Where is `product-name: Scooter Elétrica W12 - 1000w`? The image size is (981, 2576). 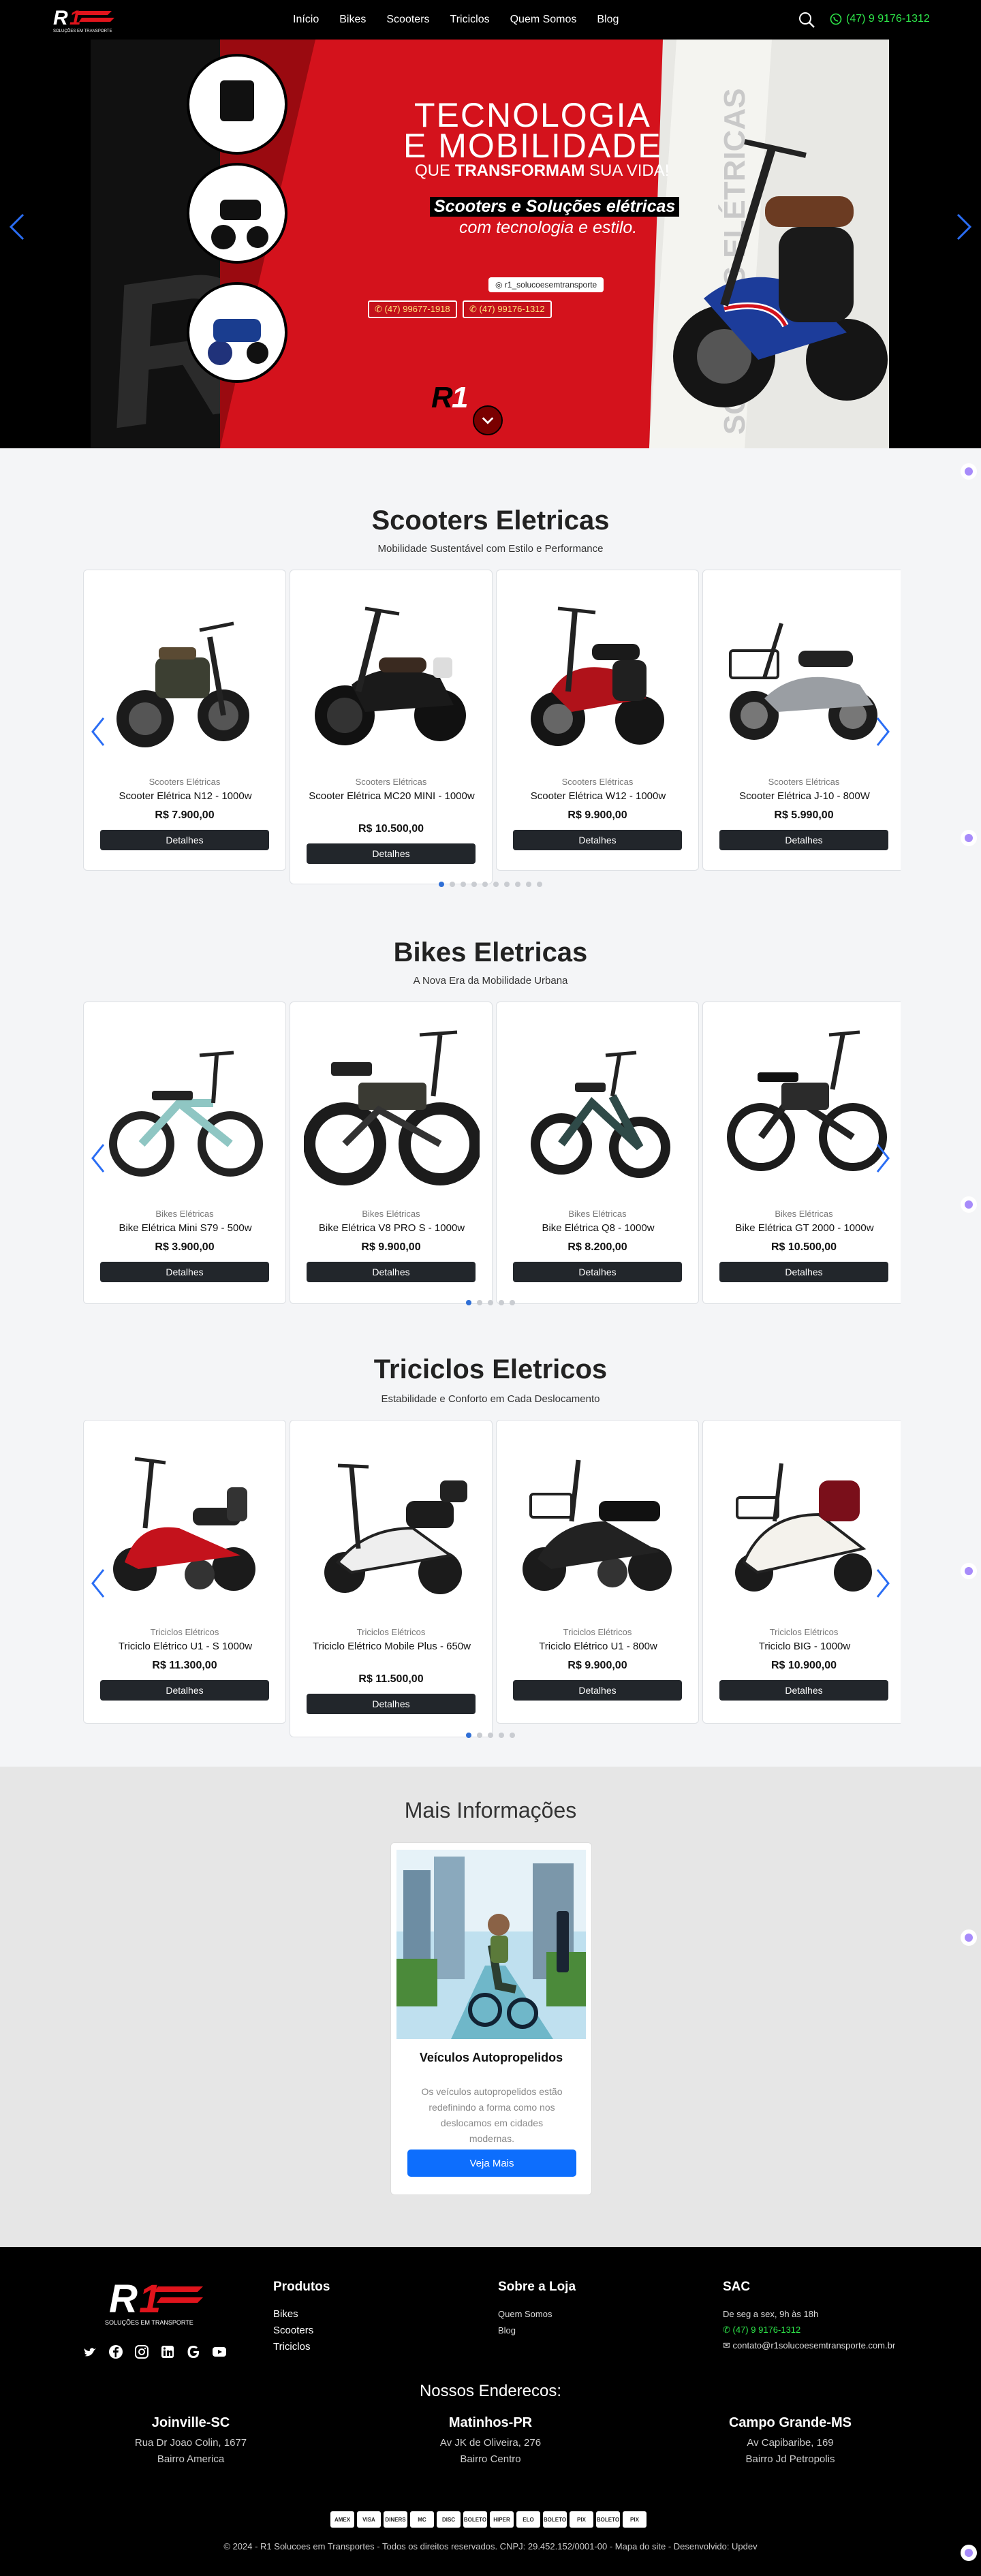 product-name: Scooter Elétrica W12 - 1000w is located at coordinates (598, 796).